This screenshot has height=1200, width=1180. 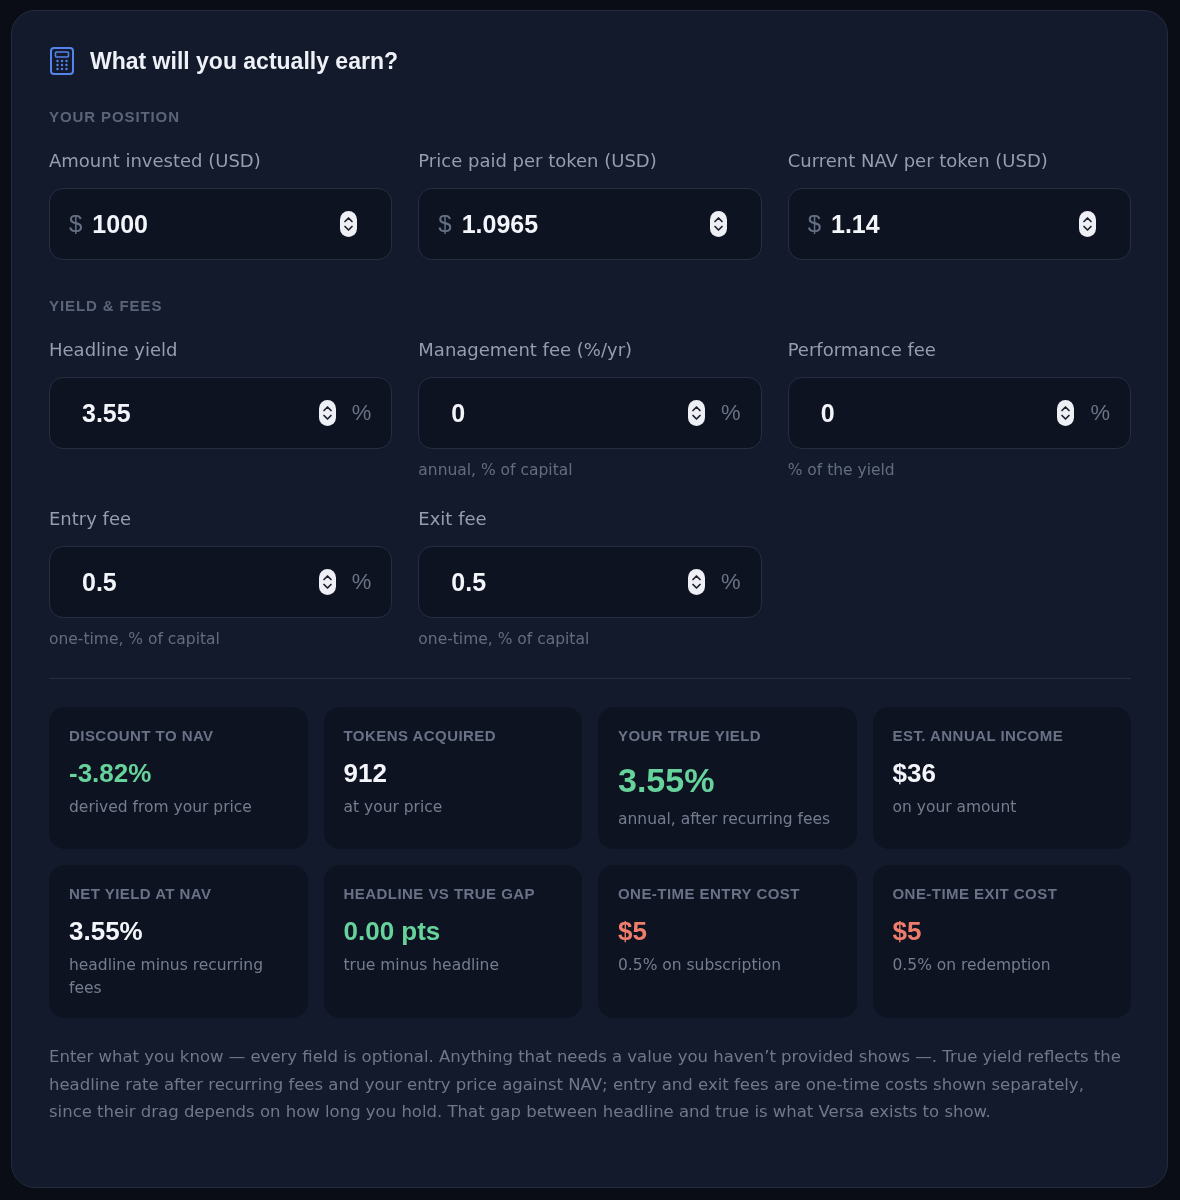 I want to click on stat-value: $36, so click(x=914, y=773).